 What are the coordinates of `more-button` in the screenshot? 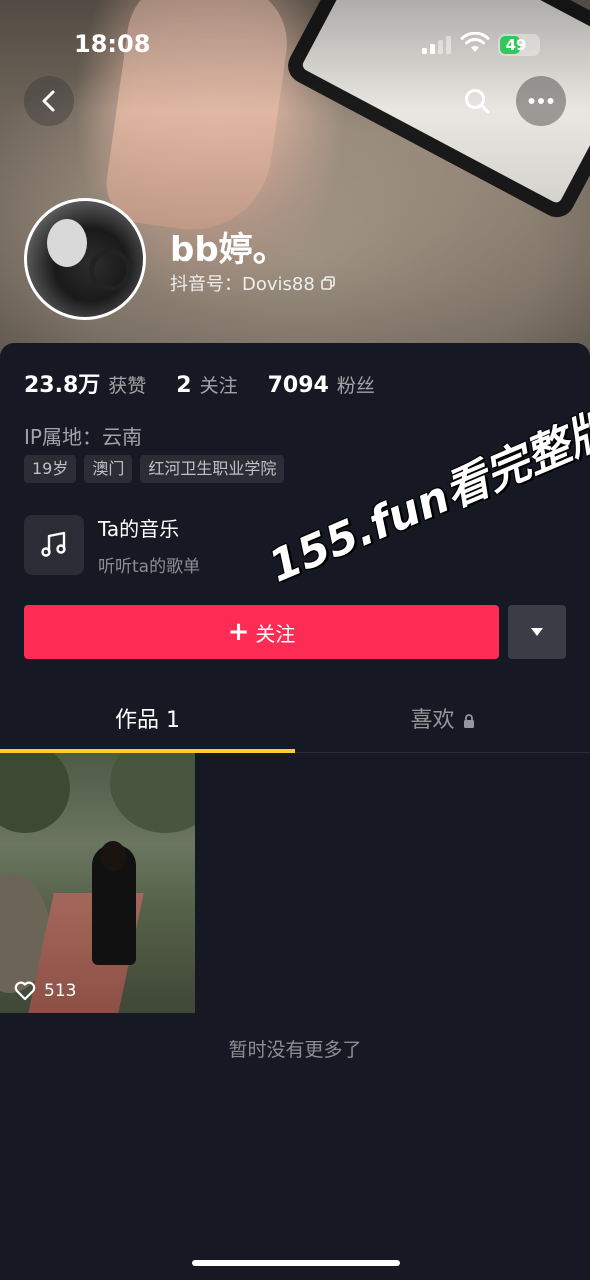 It's located at (541, 101).